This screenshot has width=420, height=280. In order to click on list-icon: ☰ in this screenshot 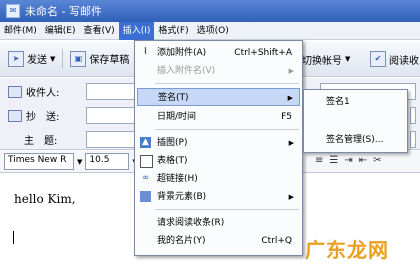, I will do `click(333, 160)`.